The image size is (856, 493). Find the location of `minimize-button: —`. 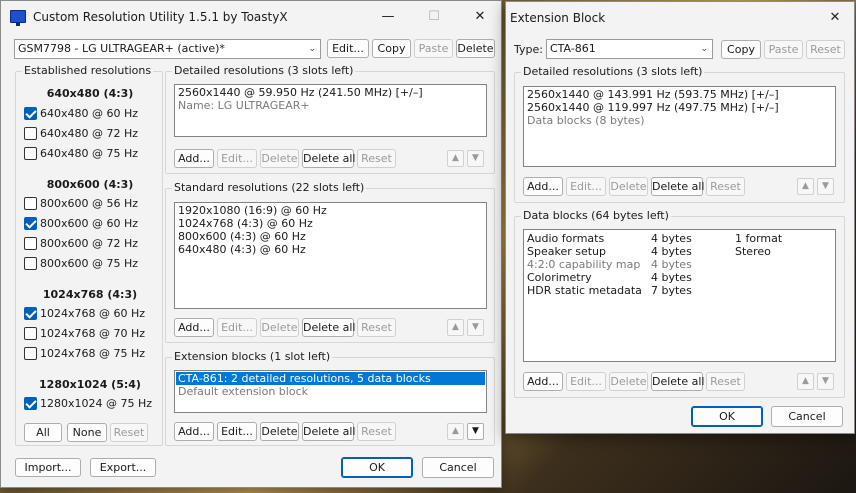

minimize-button: — is located at coordinates (388, 17).